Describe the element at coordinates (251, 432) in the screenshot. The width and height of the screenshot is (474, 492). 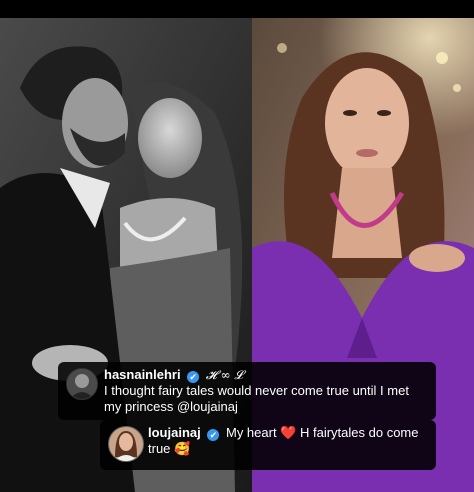
I see `reply-text-prefix: My heart` at that location.